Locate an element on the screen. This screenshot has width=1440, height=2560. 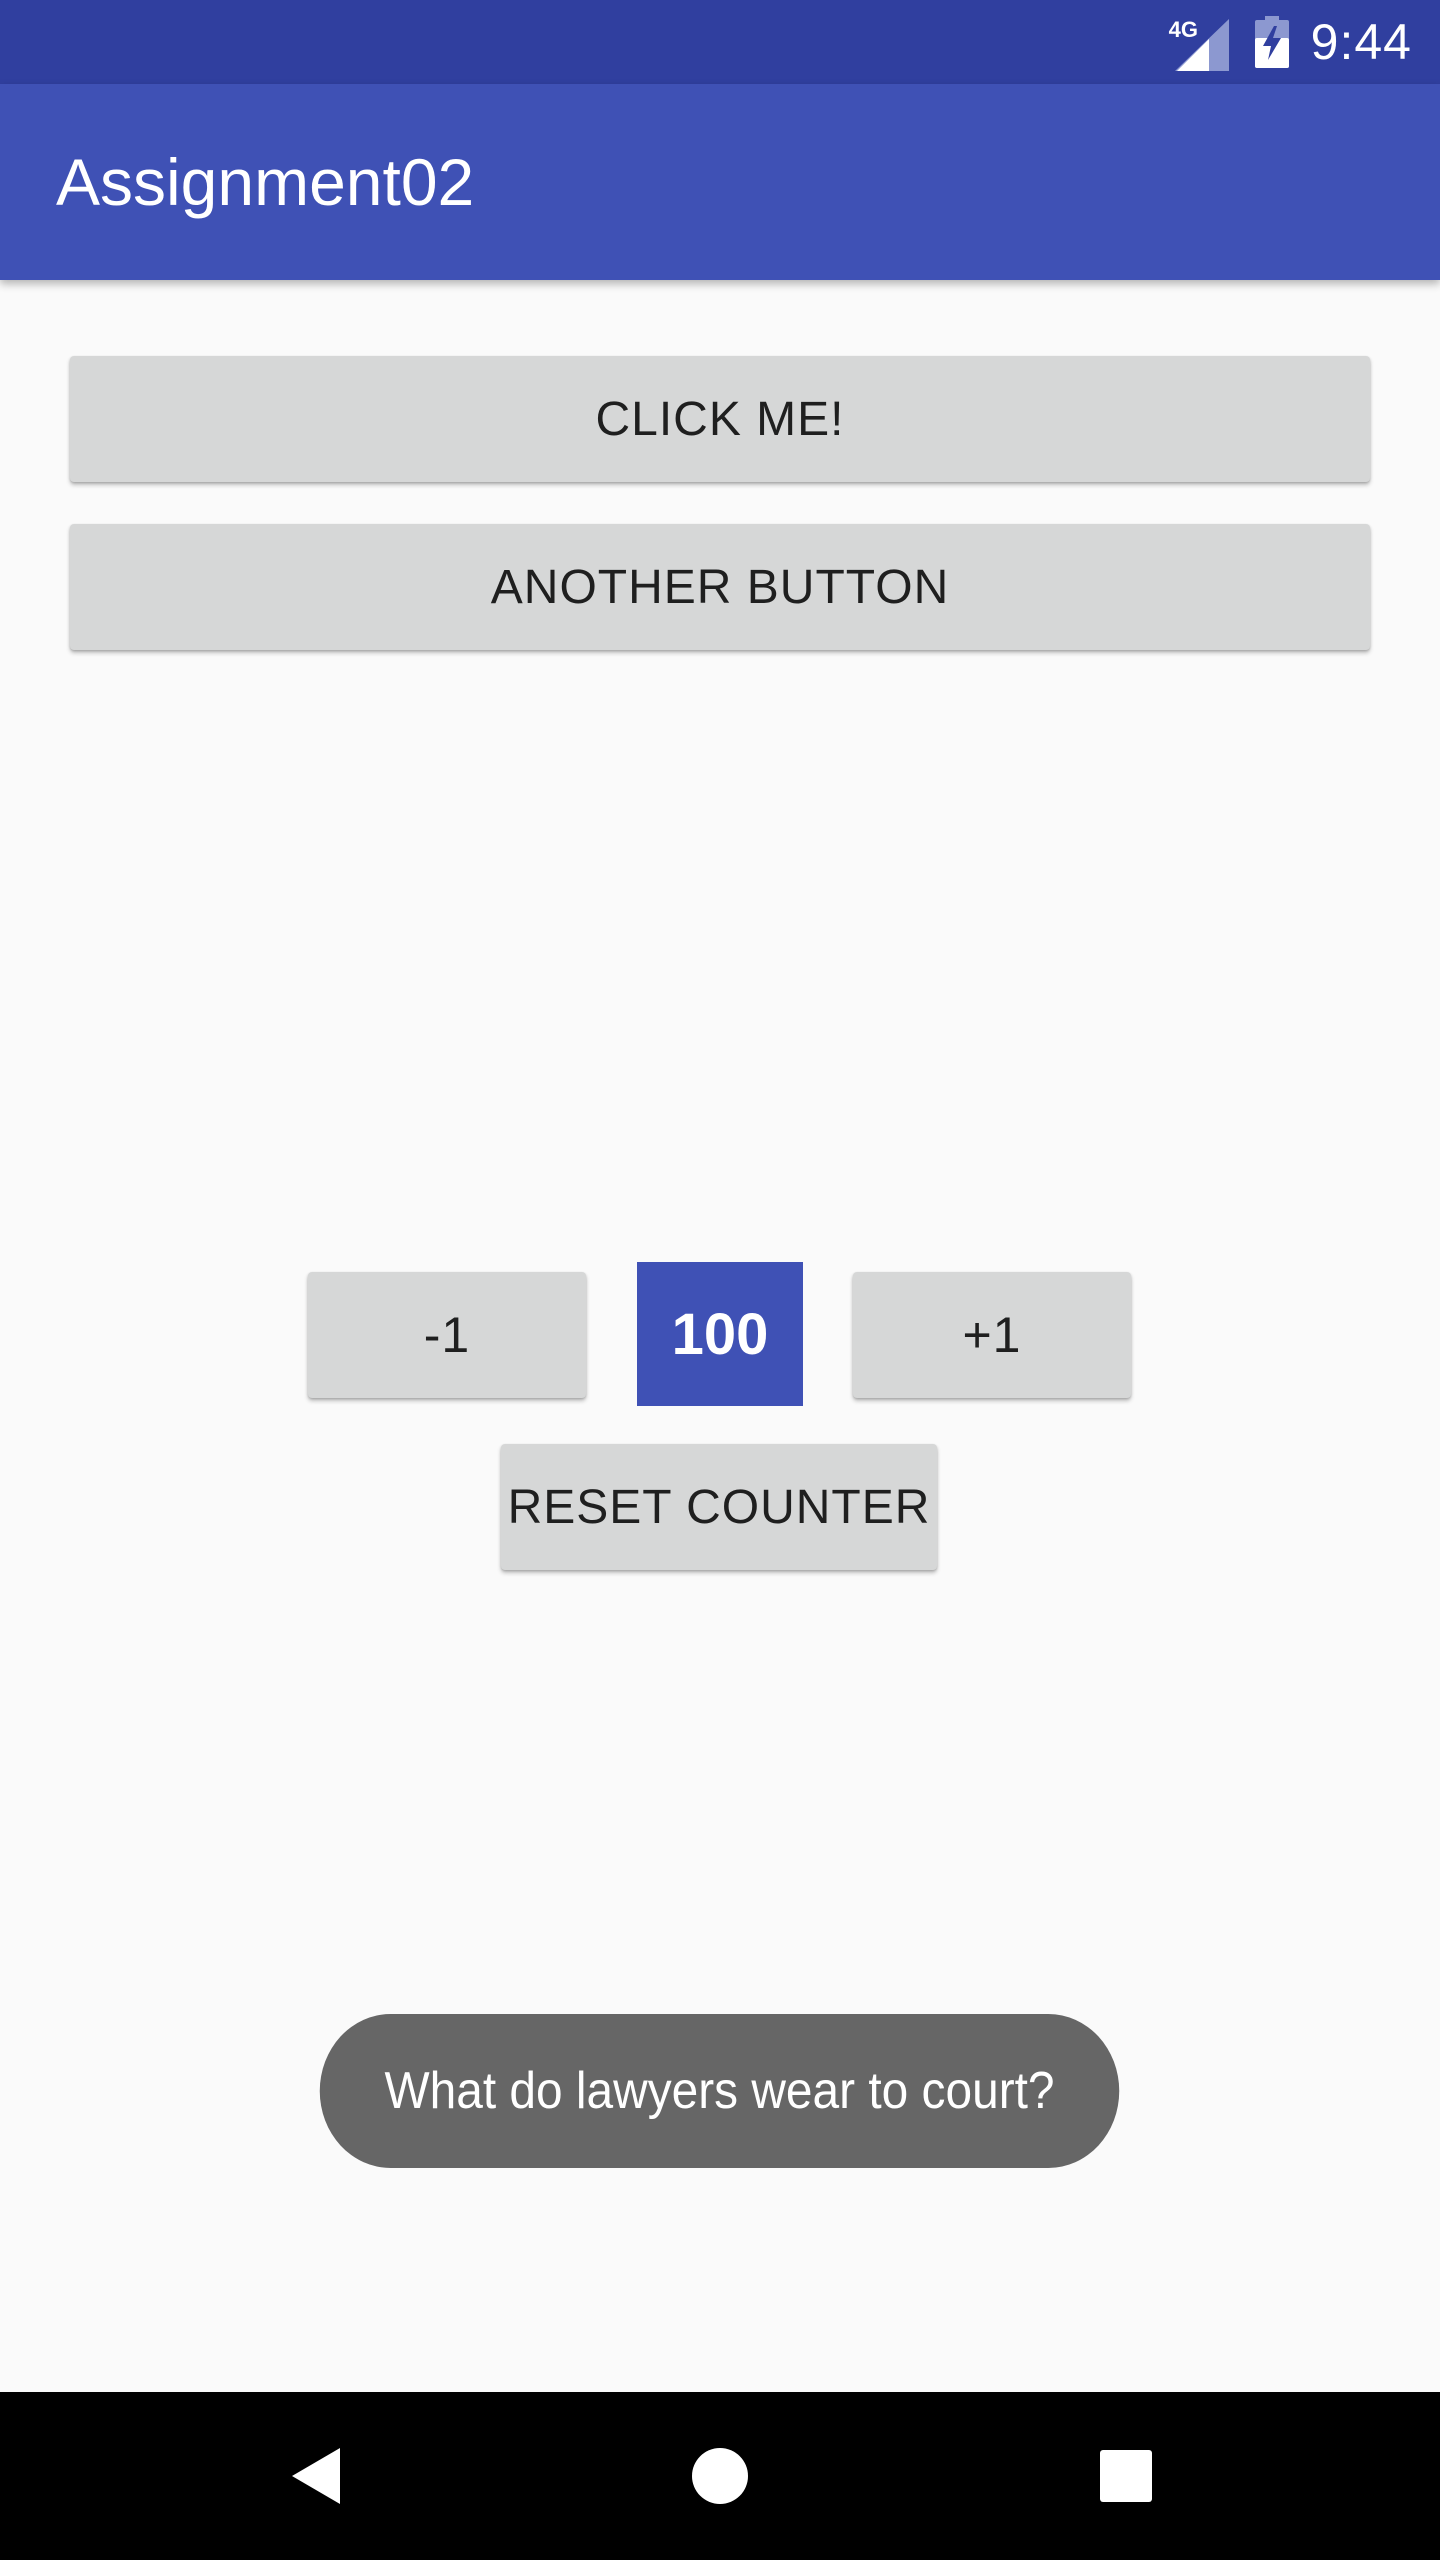
click-me-button: CLICK ME! is located at coordinates (720, 419).